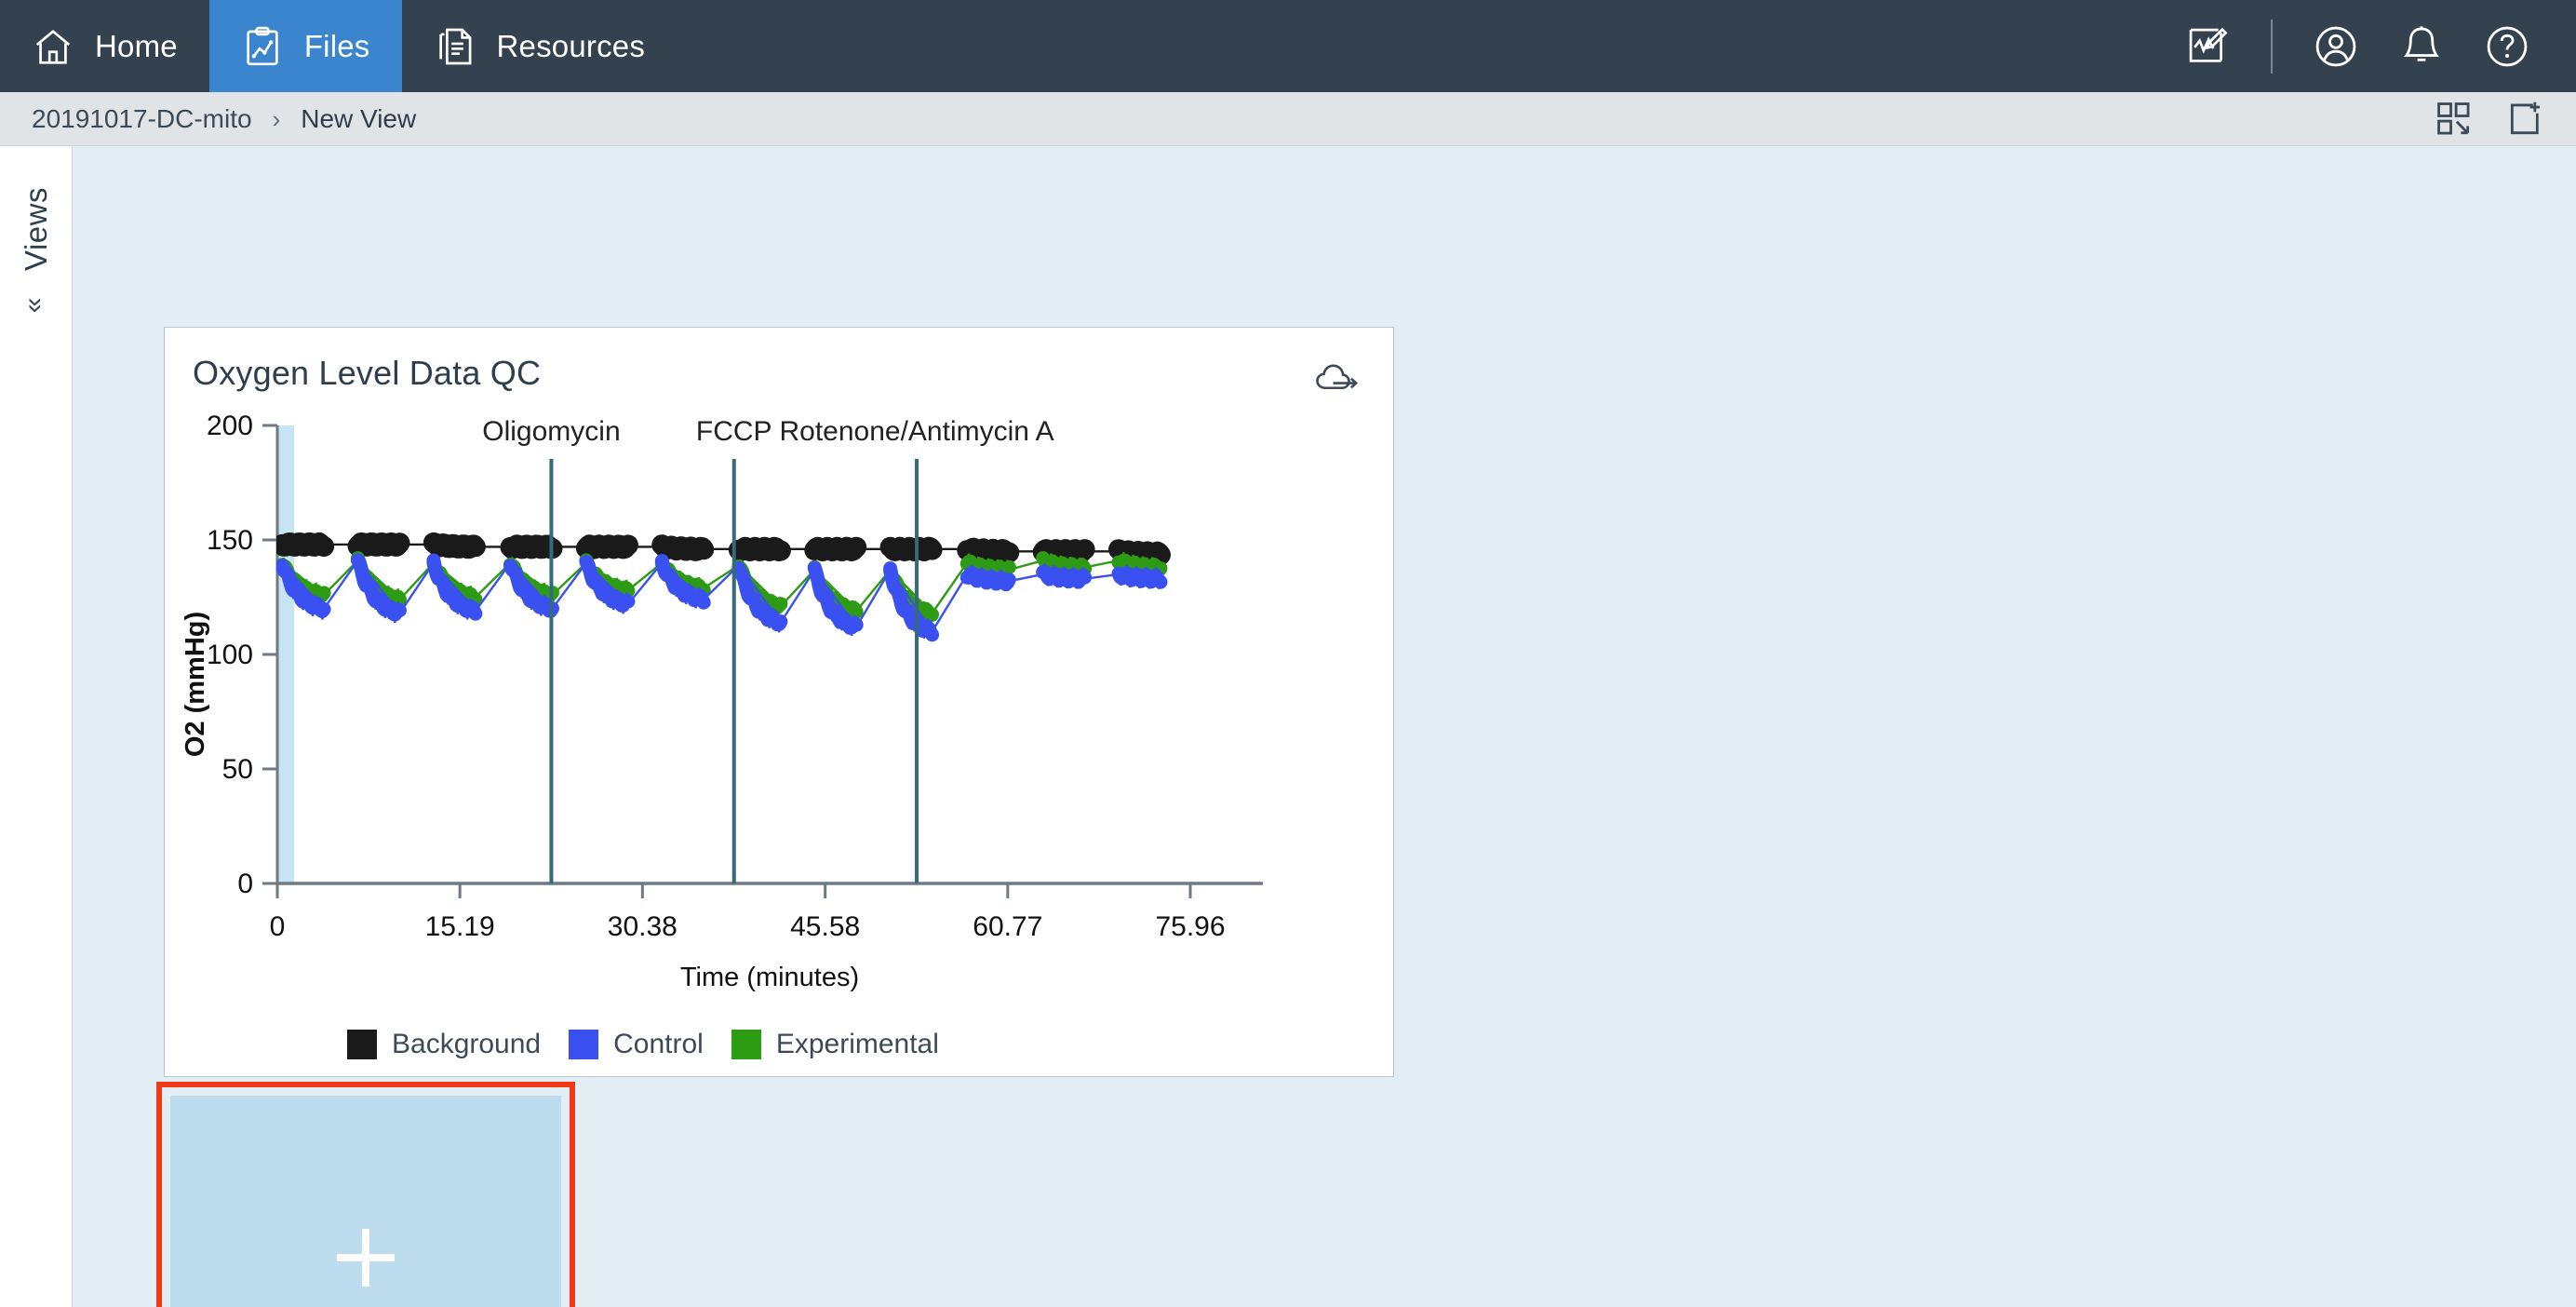 This screenshot has width=2576, height=1307. Describe the element at coordinates (362, 1044) in the screenshot. I see `legend-swatch-background` at that location.